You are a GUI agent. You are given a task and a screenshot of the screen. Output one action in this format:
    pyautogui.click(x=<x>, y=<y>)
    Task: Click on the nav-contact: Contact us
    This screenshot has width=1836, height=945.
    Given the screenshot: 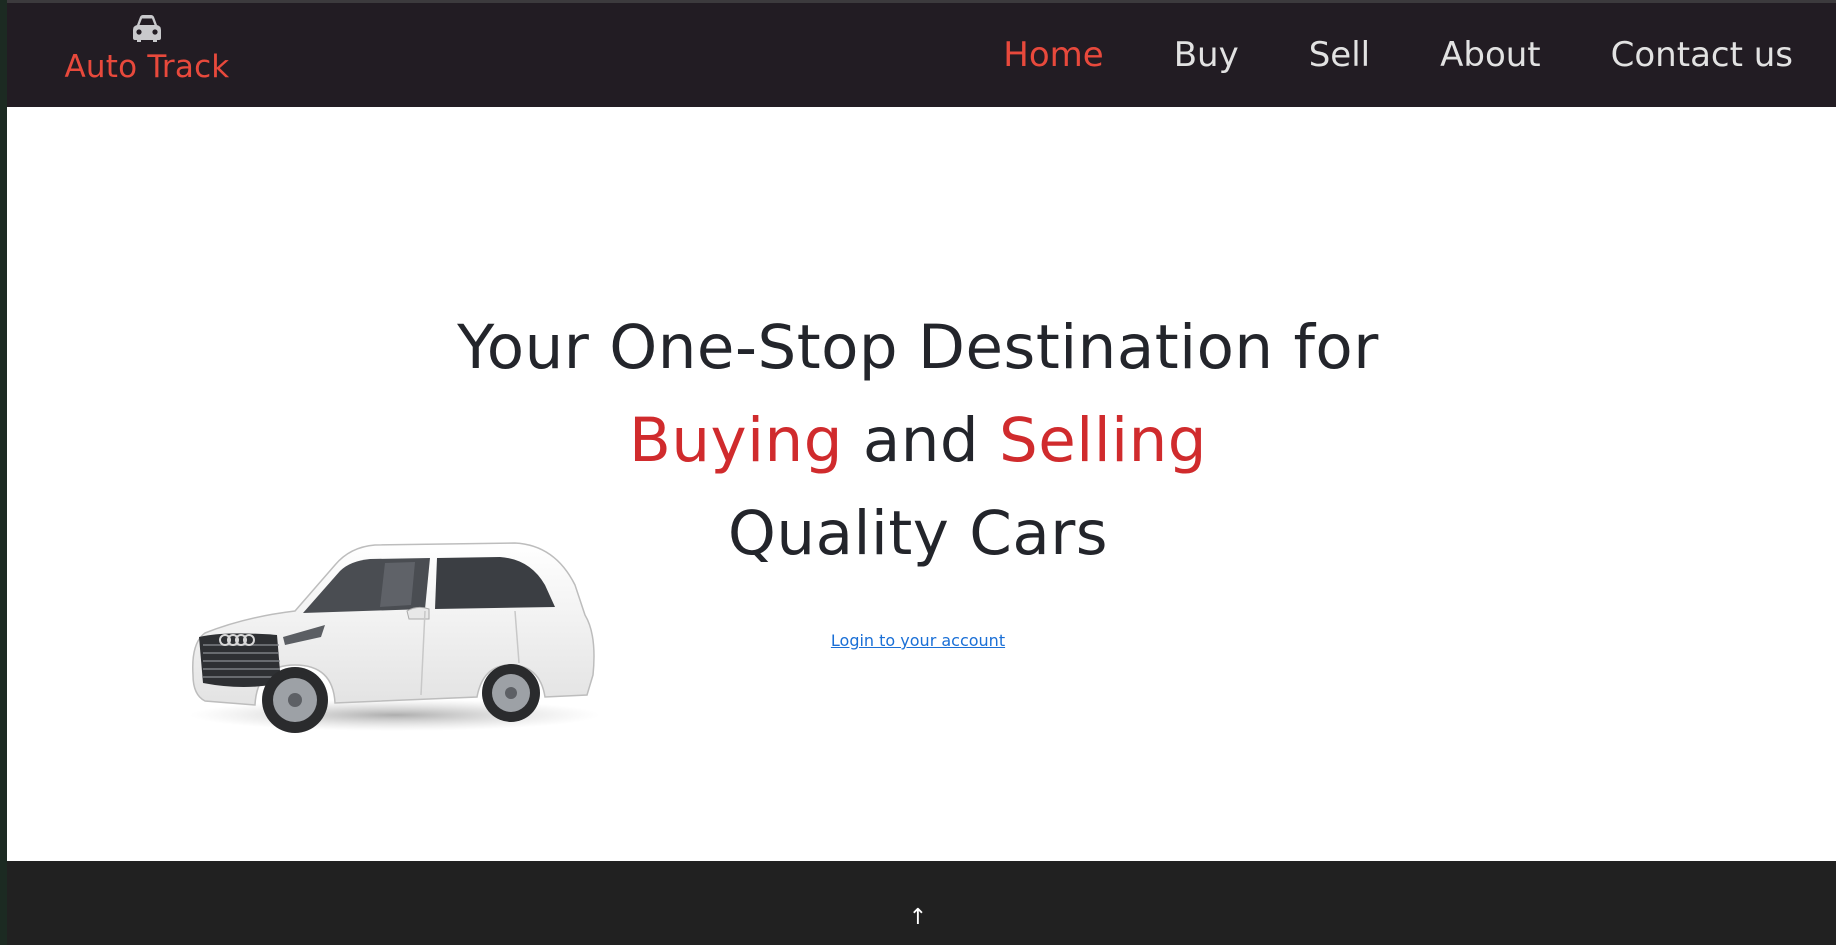 What is the action you would take?
    pyautogui.click(x=1702, y=55)
    